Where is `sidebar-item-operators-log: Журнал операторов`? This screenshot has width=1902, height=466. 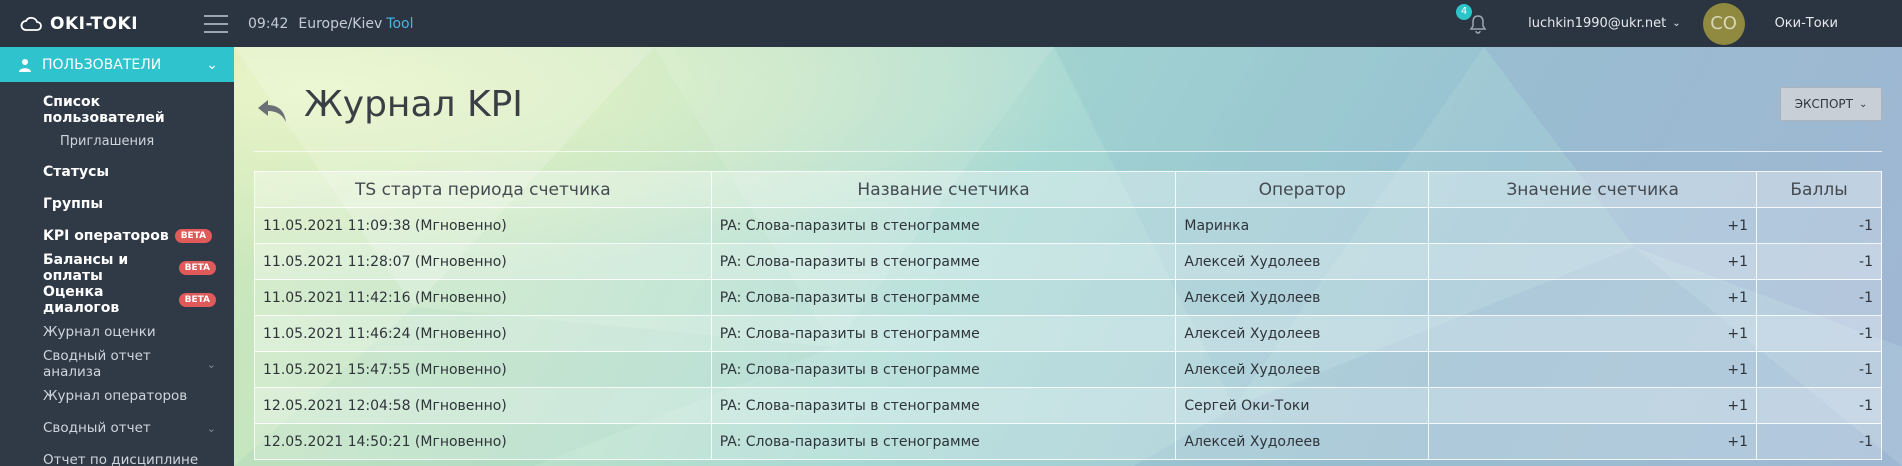
sidebar-item-operators-log: Журнал операторов is located at coordinates (117, 396).